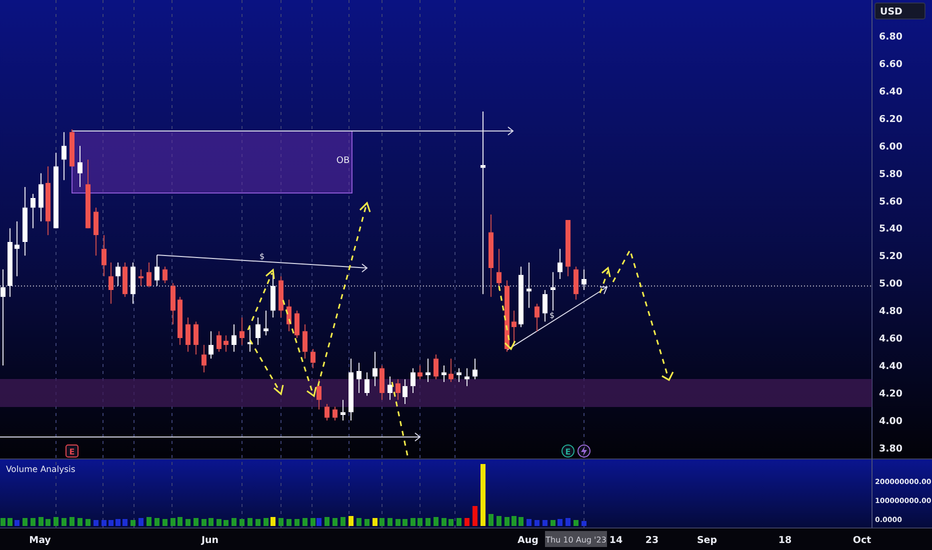 The image size is (932, 550). I want to click on price-tick: 4.00, so click(890, 421).